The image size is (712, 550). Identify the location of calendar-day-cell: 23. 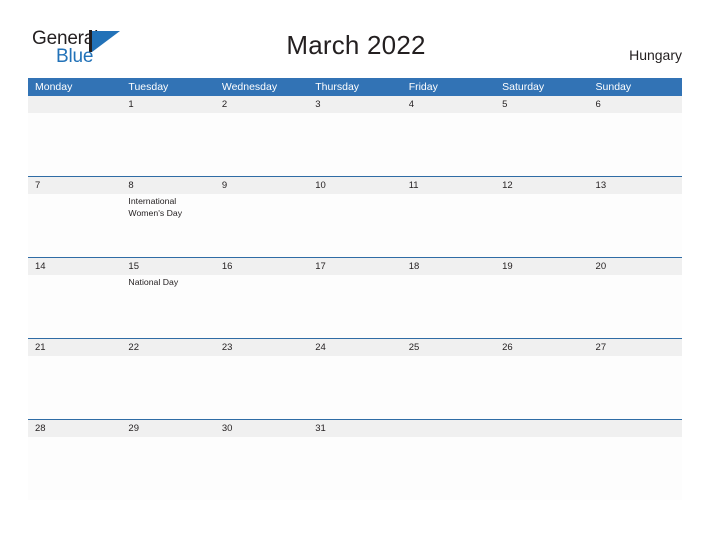
(261, 379).